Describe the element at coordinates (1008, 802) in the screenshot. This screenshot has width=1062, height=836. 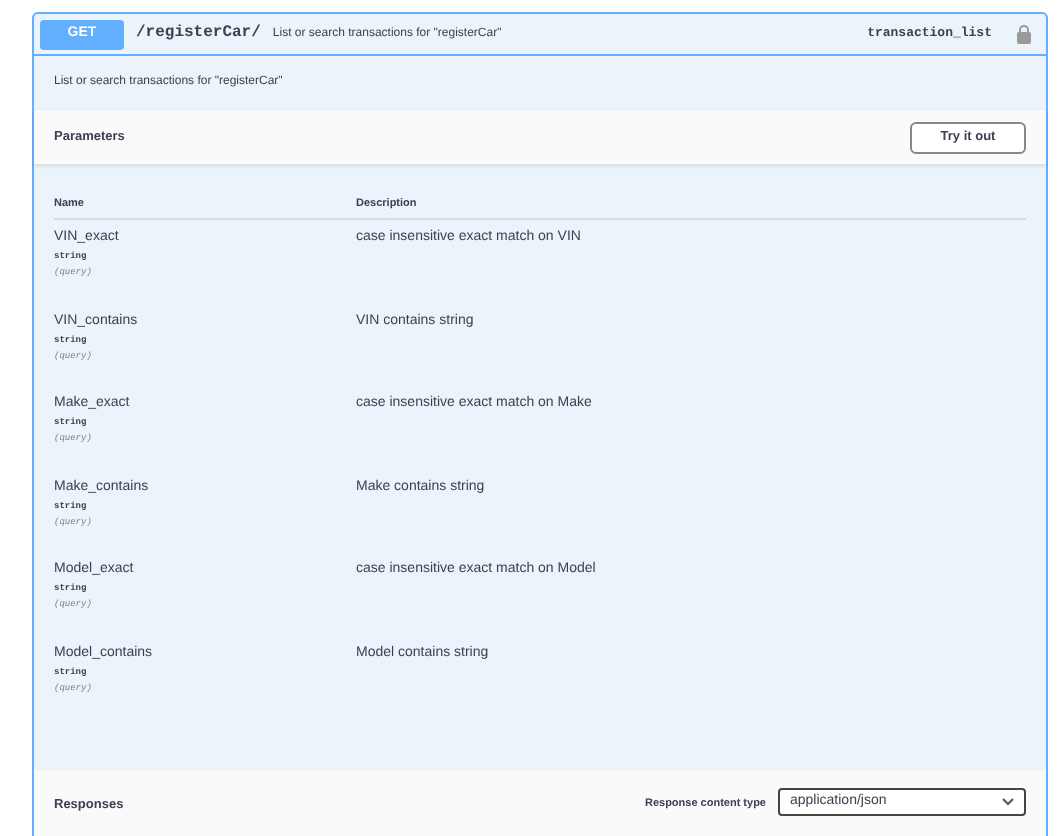
I see `chevron-down-icon` at that location.